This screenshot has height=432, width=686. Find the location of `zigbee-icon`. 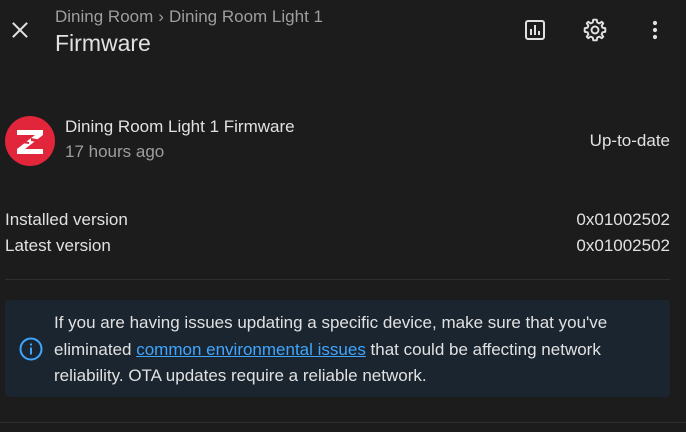

zigbee-icon is located at coordinates (30, 141).